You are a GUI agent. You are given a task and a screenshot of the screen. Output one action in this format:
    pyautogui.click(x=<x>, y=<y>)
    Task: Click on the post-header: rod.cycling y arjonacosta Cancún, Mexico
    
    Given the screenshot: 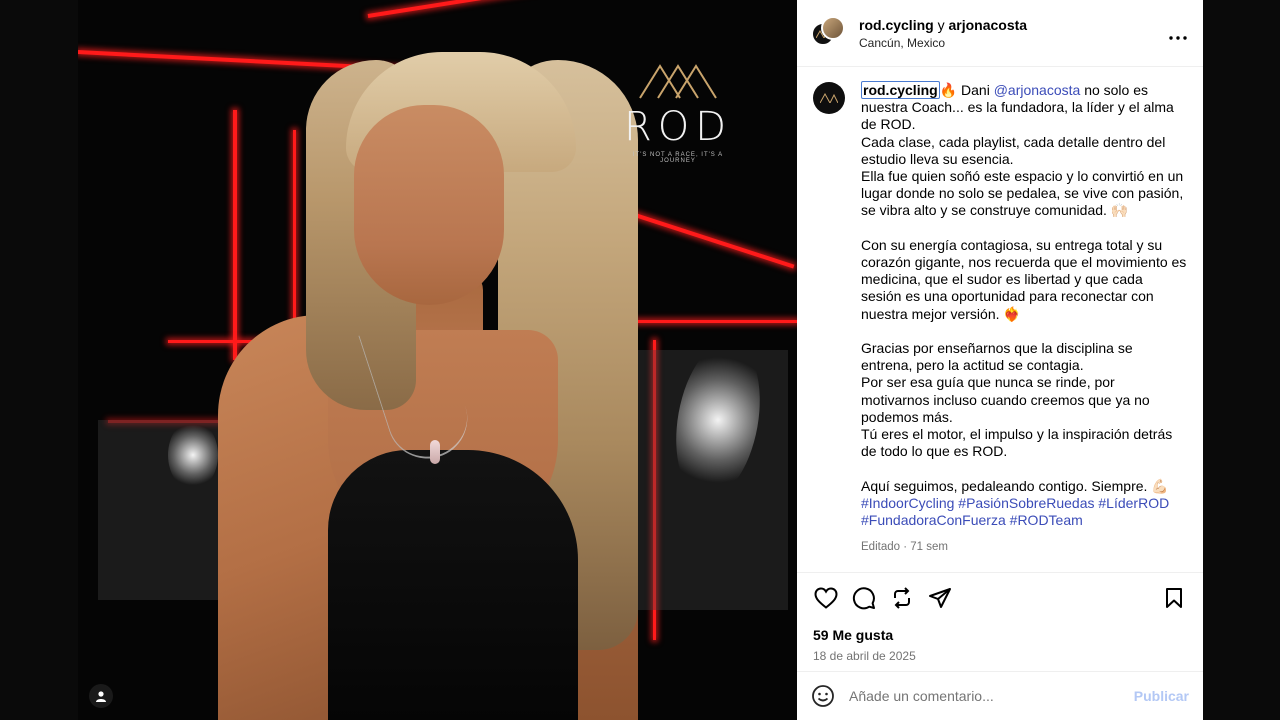 What is the action you would take?
    pyautogui.click(x=1000, y=33)
    